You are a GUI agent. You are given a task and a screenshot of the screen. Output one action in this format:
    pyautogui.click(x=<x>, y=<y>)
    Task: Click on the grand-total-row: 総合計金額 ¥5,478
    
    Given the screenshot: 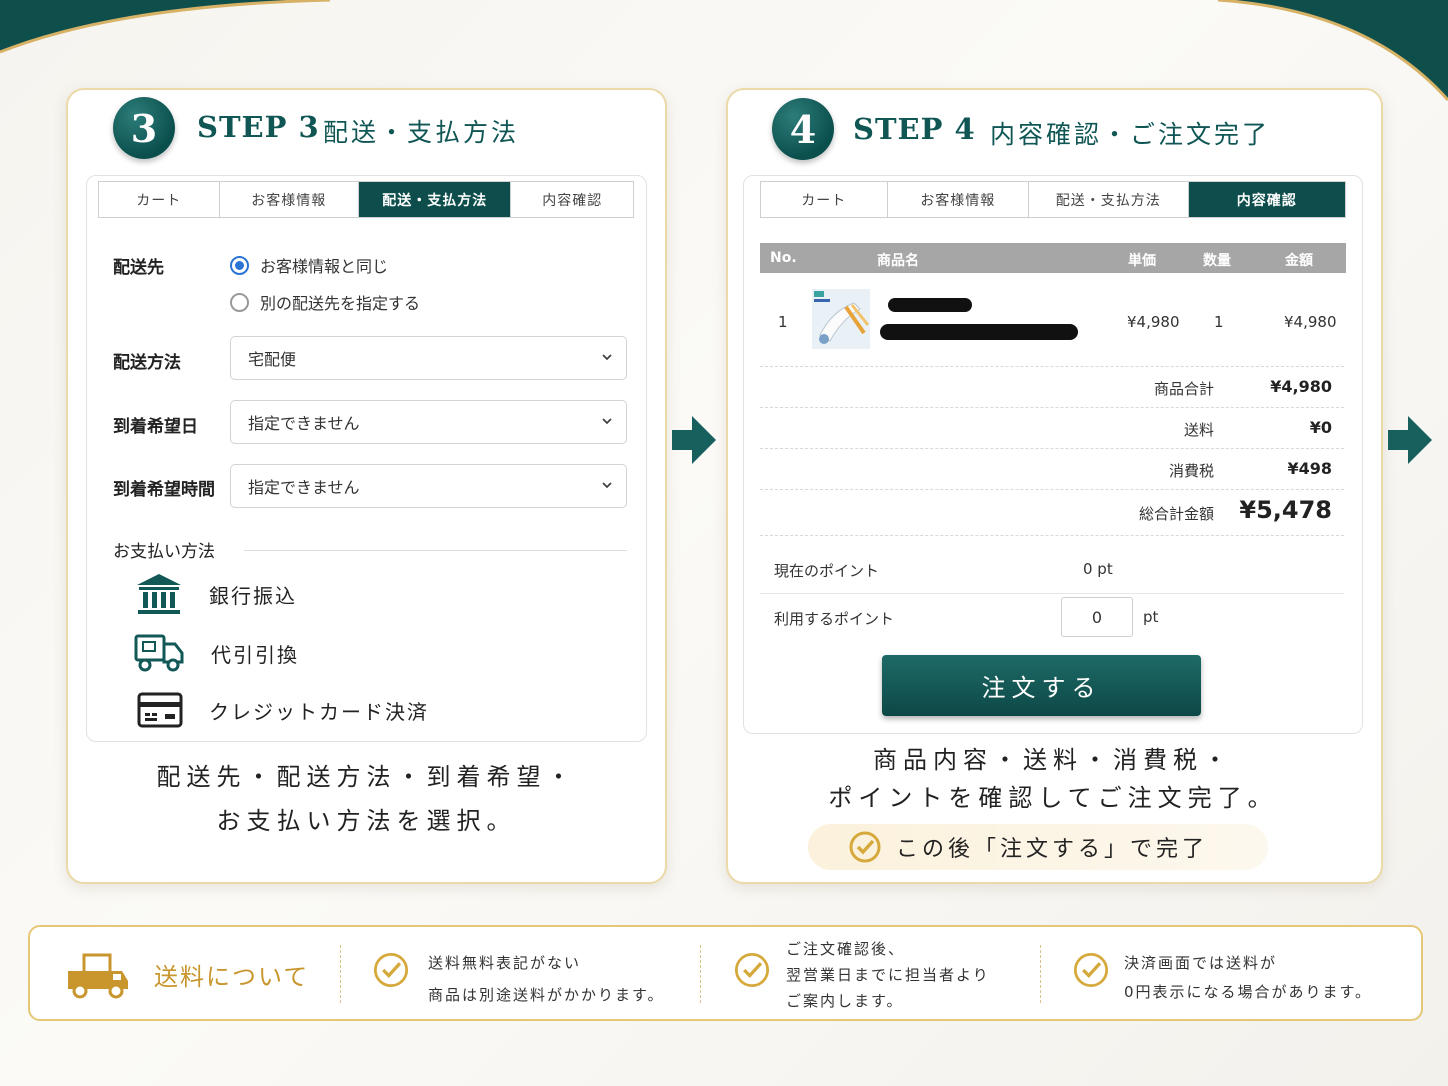 What is the action you would take?
    pyautogui.click(x=1052, y=513)
    